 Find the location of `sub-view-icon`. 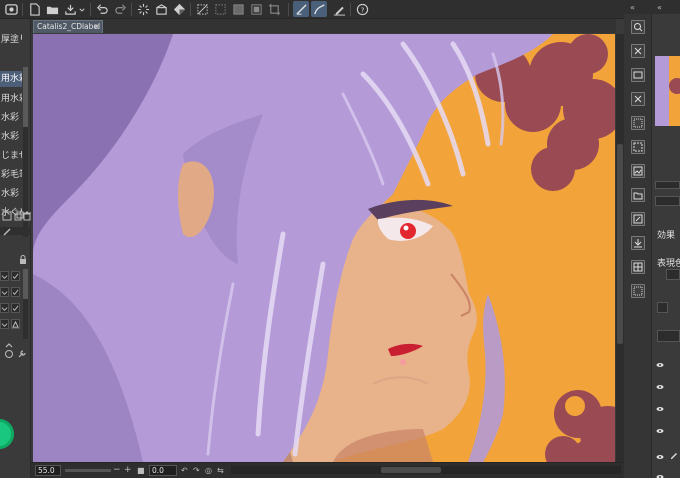

sub-view-icon is located at coordinates (638, 51).